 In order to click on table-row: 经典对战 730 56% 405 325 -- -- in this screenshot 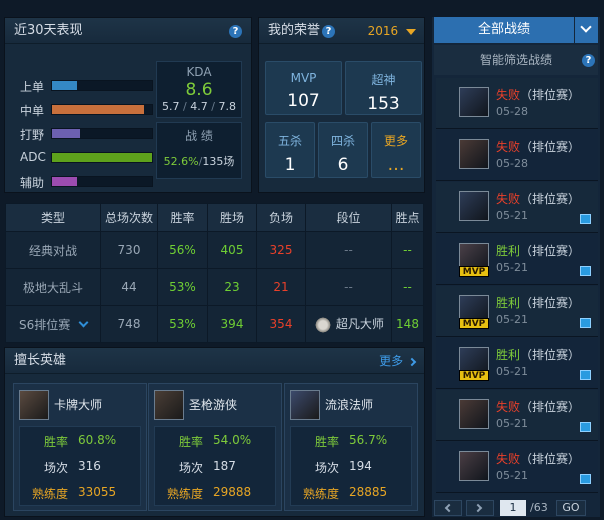, I will do `click(214, 250)`.